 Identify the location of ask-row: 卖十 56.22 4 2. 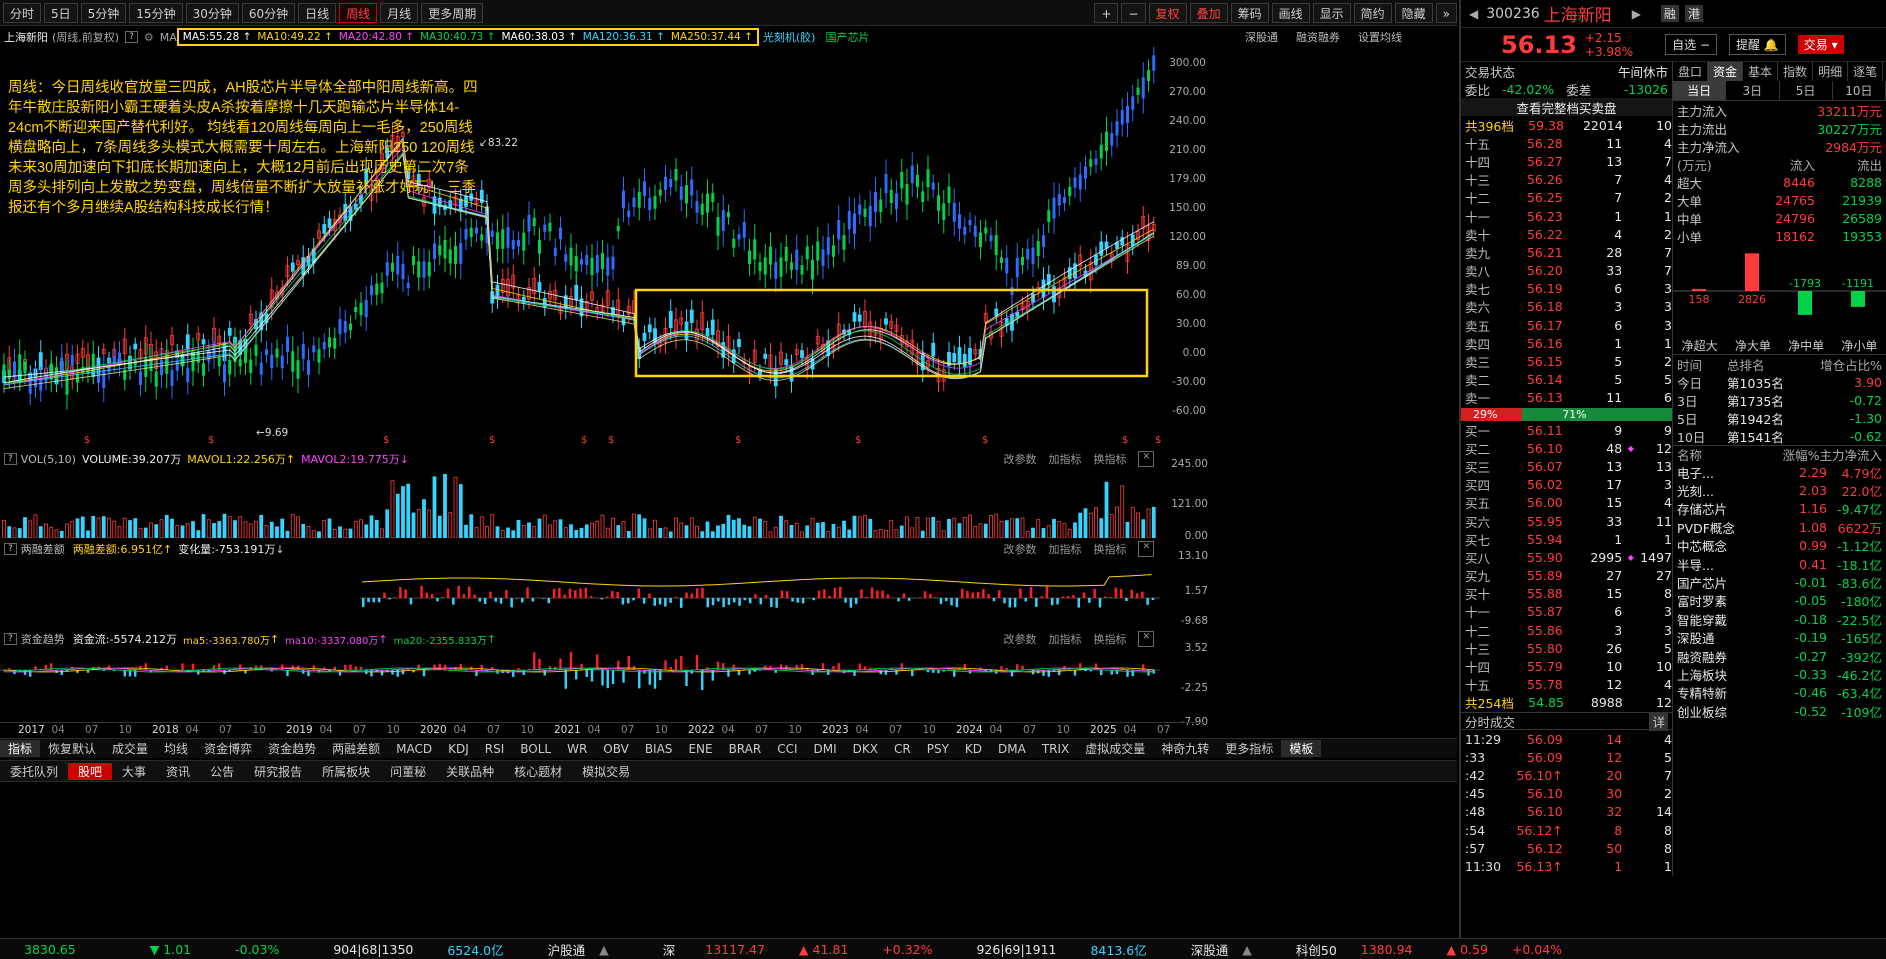
(1566, 234).